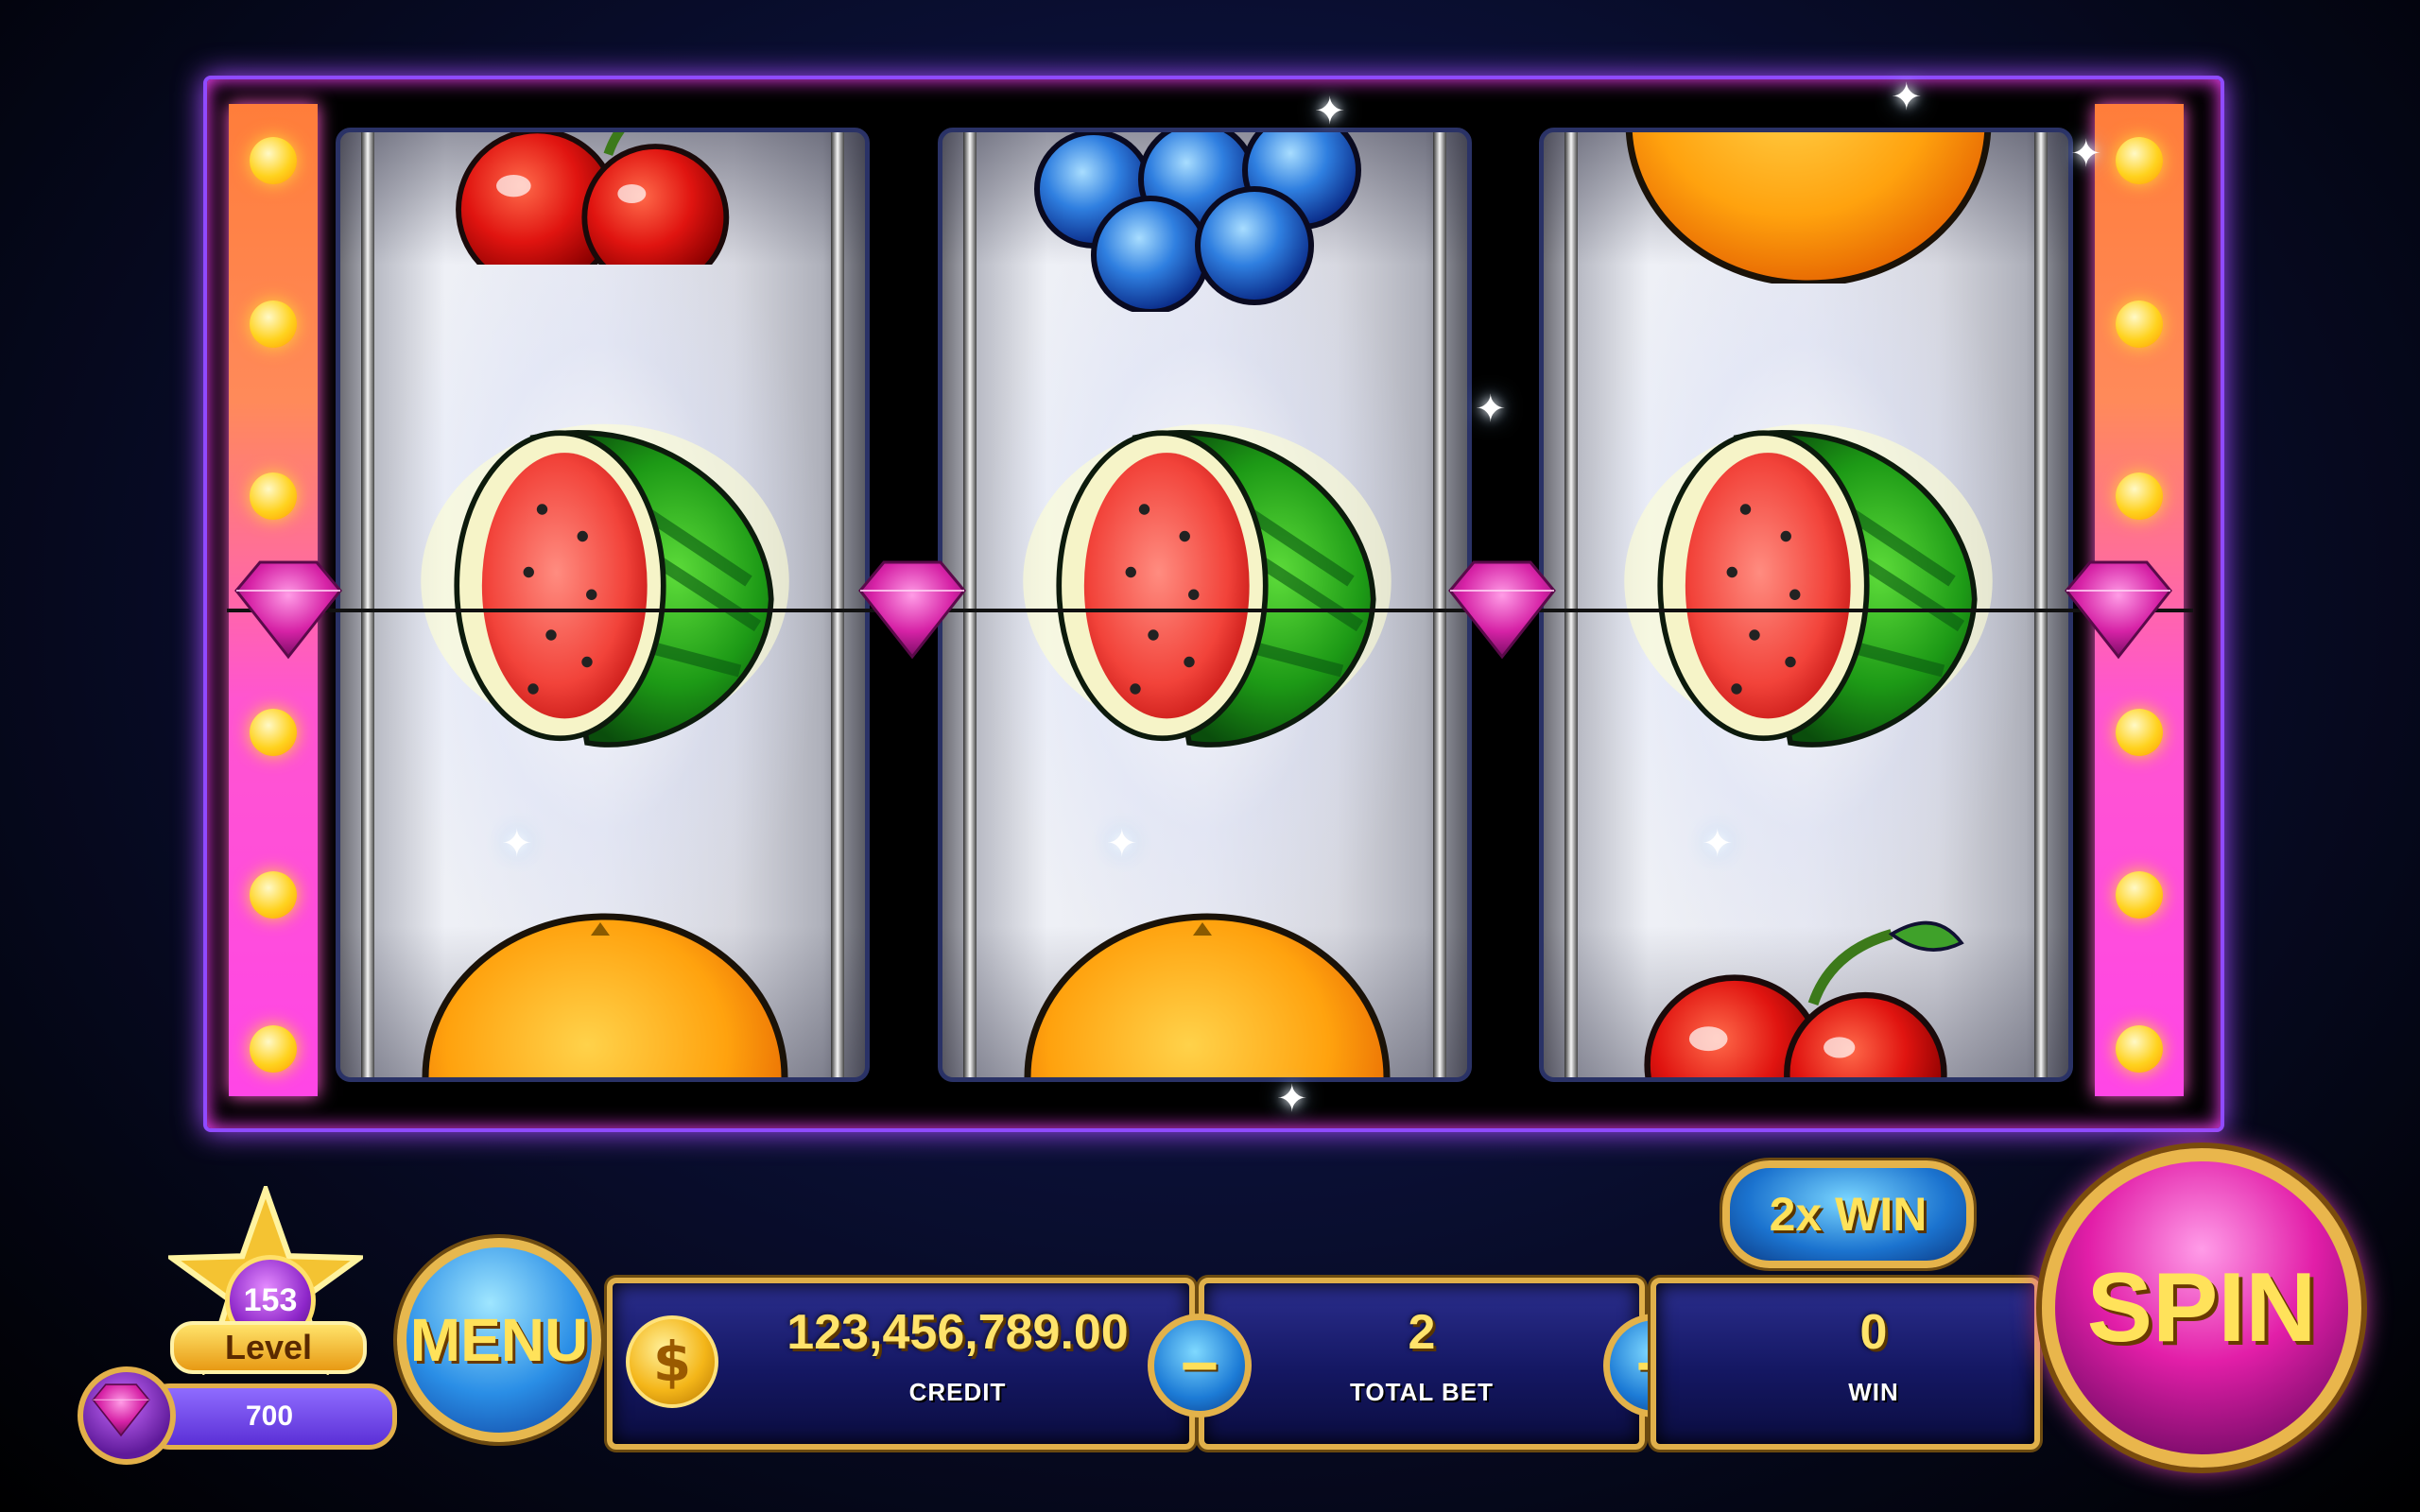 This screenshot has height=1512, width=2420. I want to click on gem-balance-bar: 700, so click(270, 1416).